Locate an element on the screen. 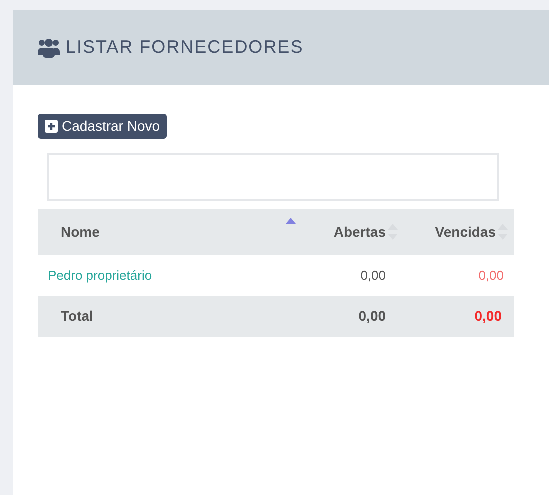  column-header: Nome is located at coordinates (172, 232).